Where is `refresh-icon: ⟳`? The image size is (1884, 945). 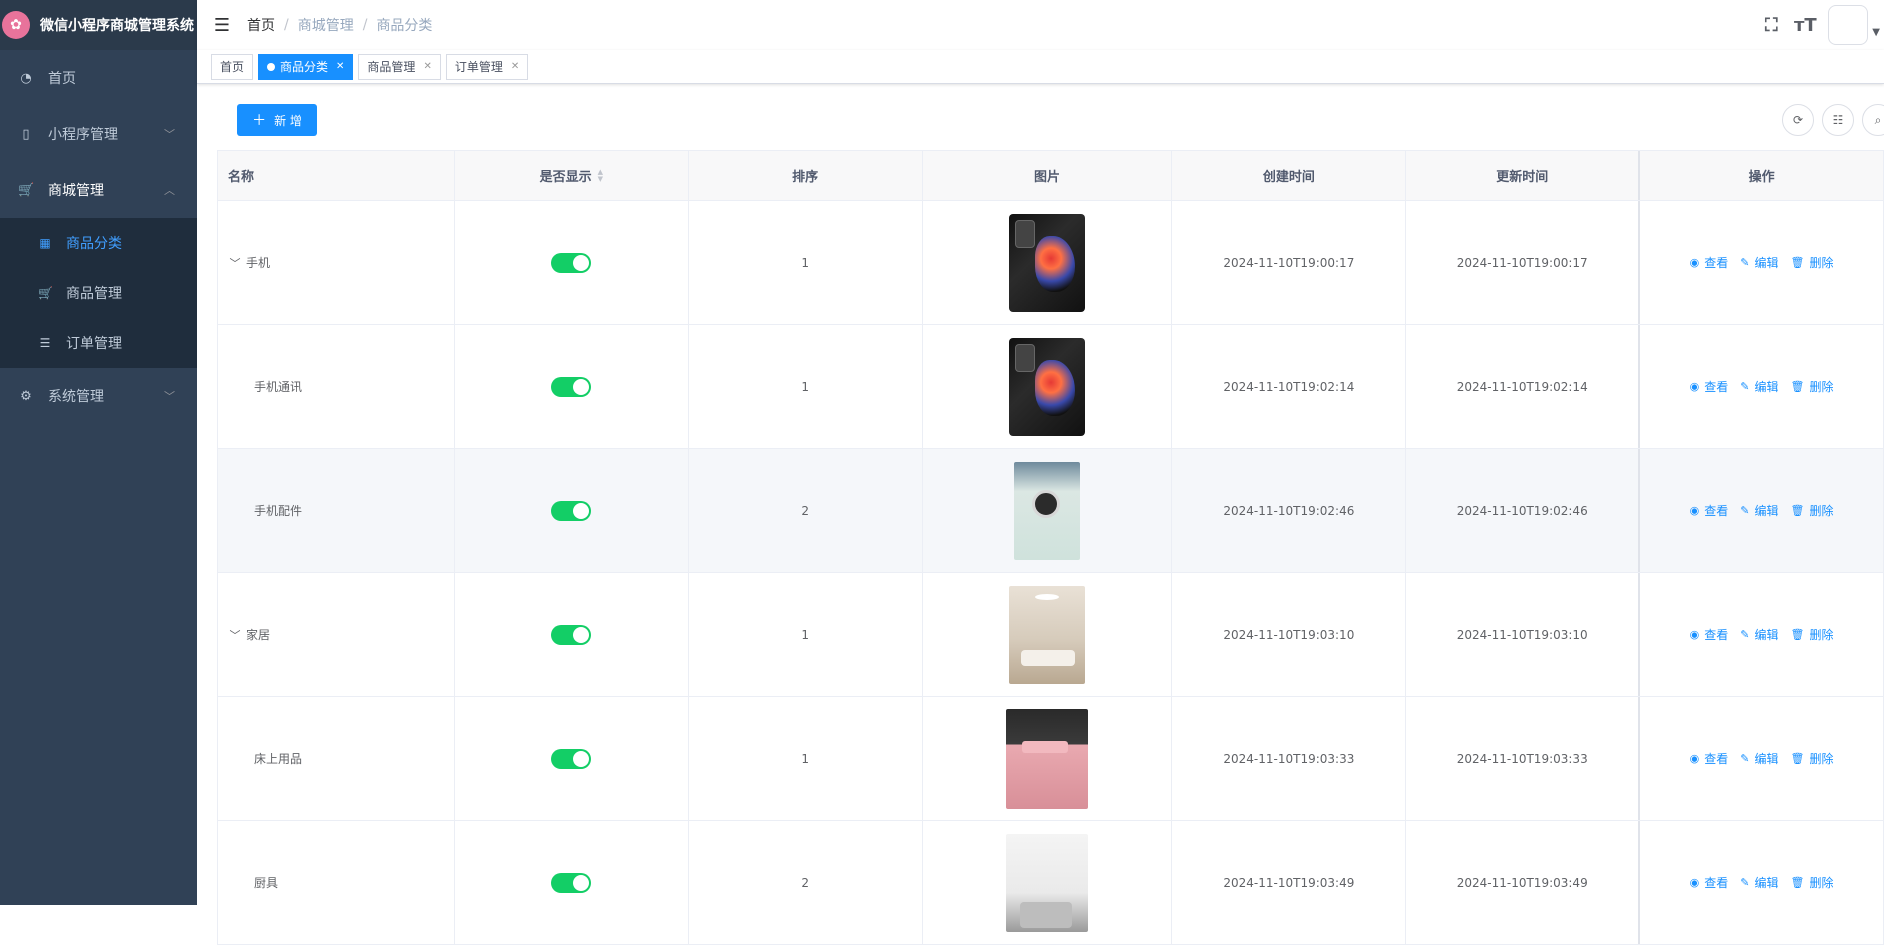
refresh-icon: ⟳ is located at coordinates (1798, 120).